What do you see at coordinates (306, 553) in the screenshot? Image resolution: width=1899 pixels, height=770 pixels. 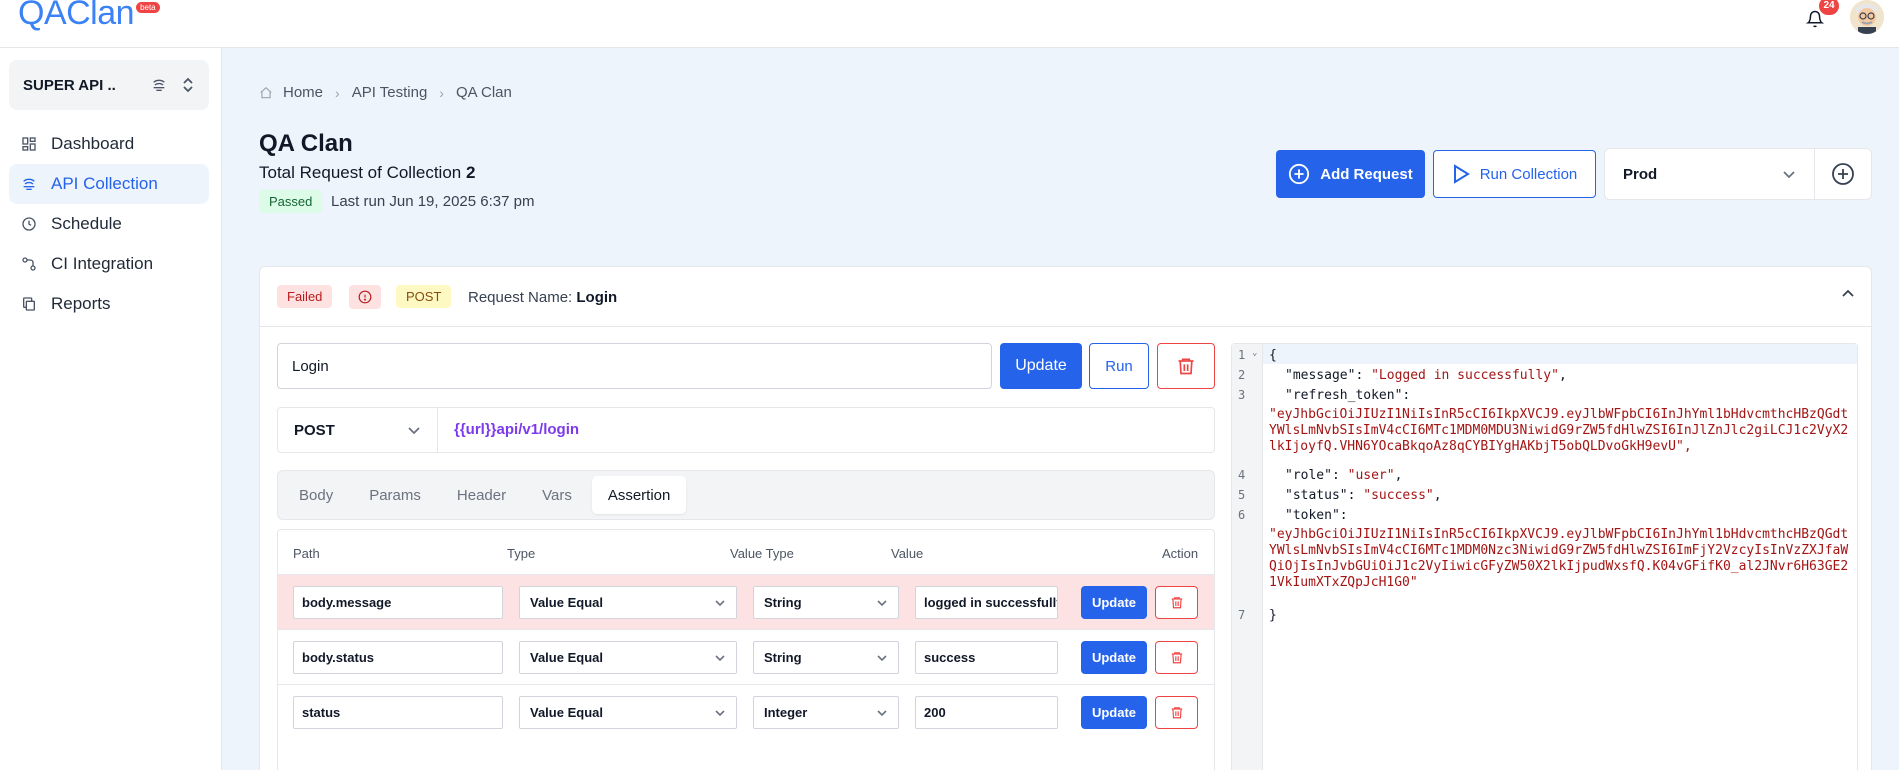 I see `column-header-path: Path` at bounding box center [306, 553].